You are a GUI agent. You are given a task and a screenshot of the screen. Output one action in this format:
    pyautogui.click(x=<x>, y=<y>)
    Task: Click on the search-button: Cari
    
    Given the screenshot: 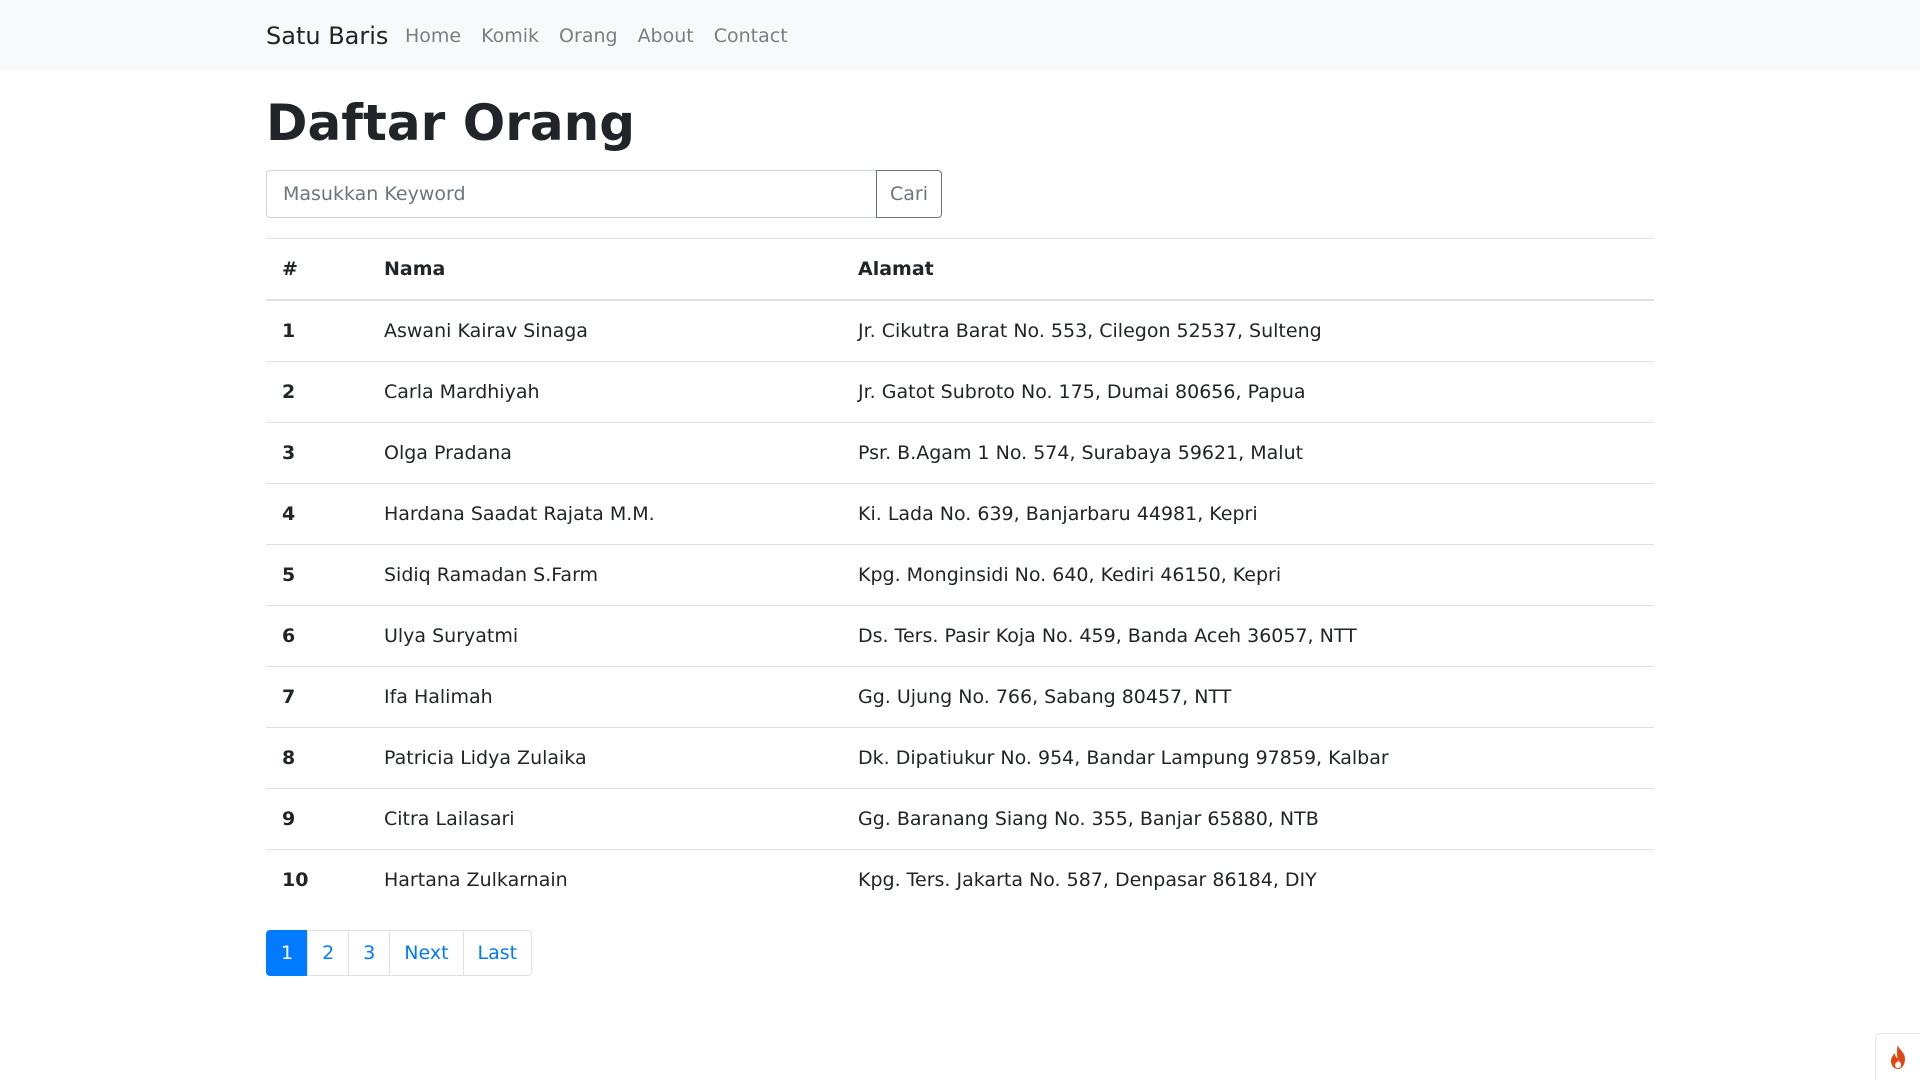 What is the action you would take?
    pyautogui.click(x=909, y=194)
    